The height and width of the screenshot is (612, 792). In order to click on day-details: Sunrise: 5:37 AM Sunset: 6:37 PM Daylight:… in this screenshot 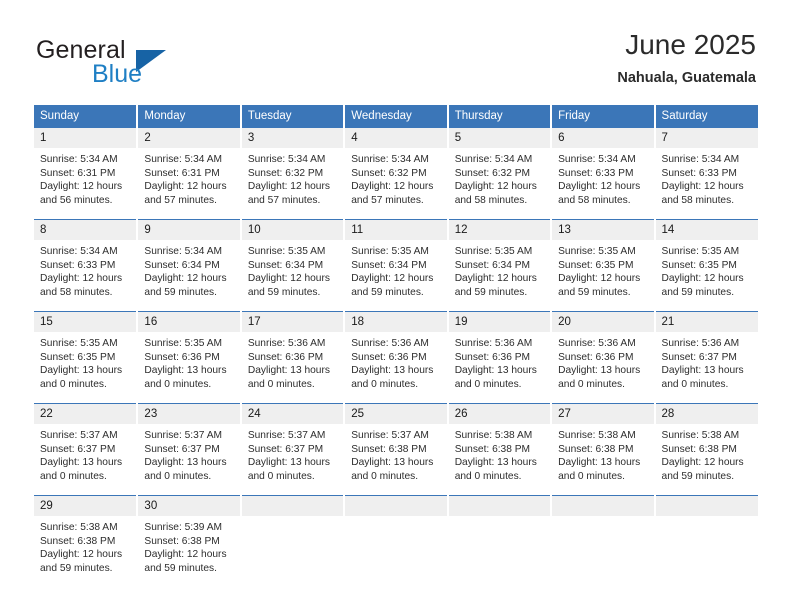, I will do `click(188, 459)`.